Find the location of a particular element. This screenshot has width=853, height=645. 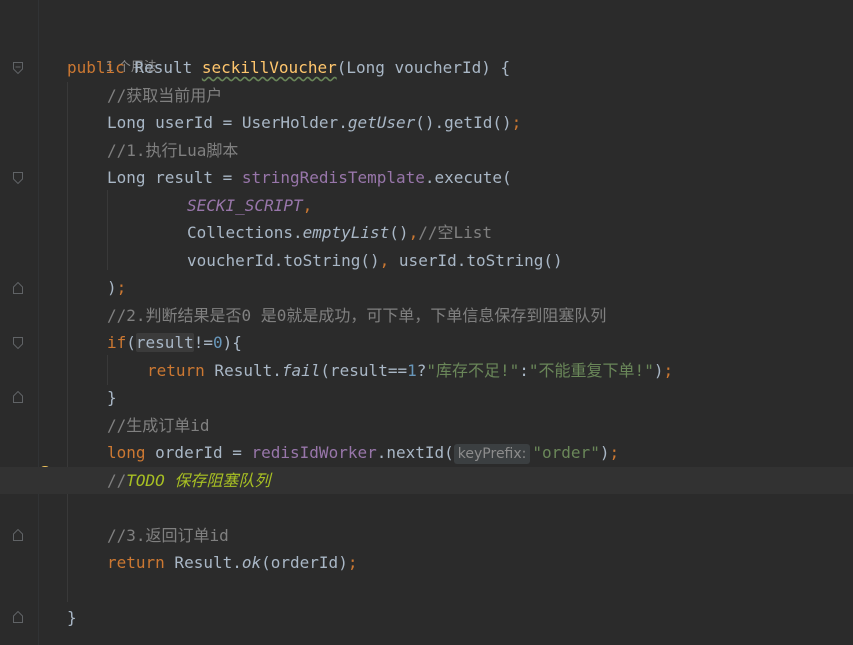

field: stringRedisTemplate is located at coordinates (333, 177).